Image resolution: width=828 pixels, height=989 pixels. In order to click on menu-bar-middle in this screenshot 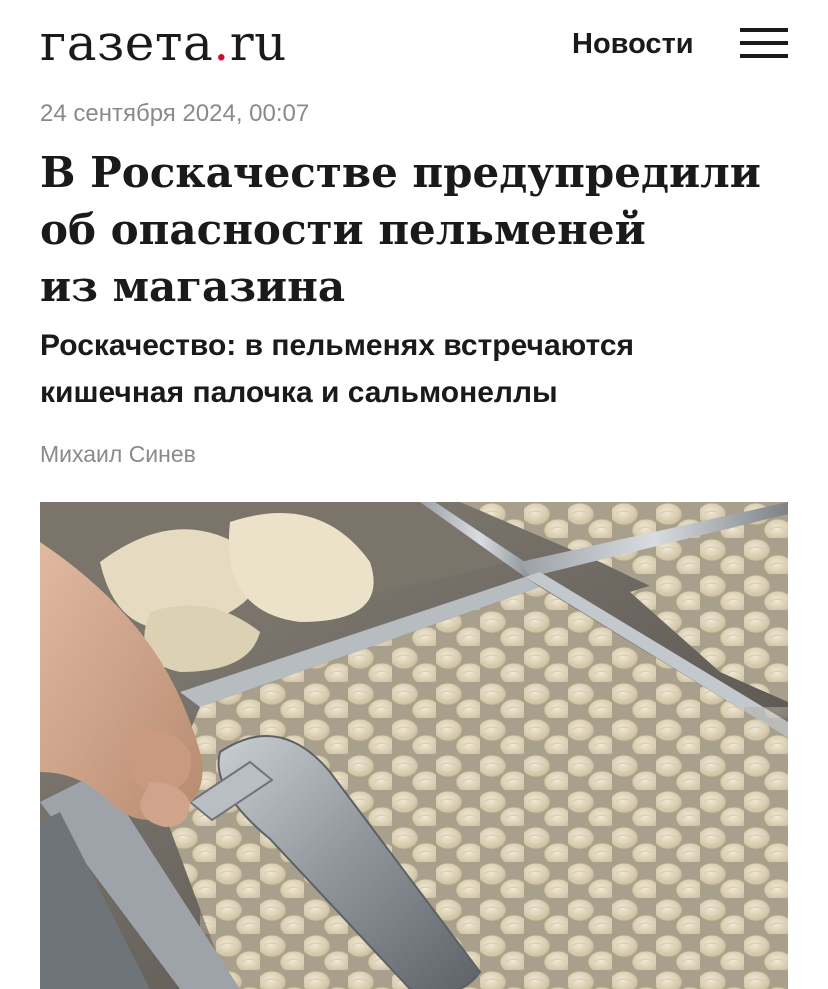, I will do `click(764, 43)`.